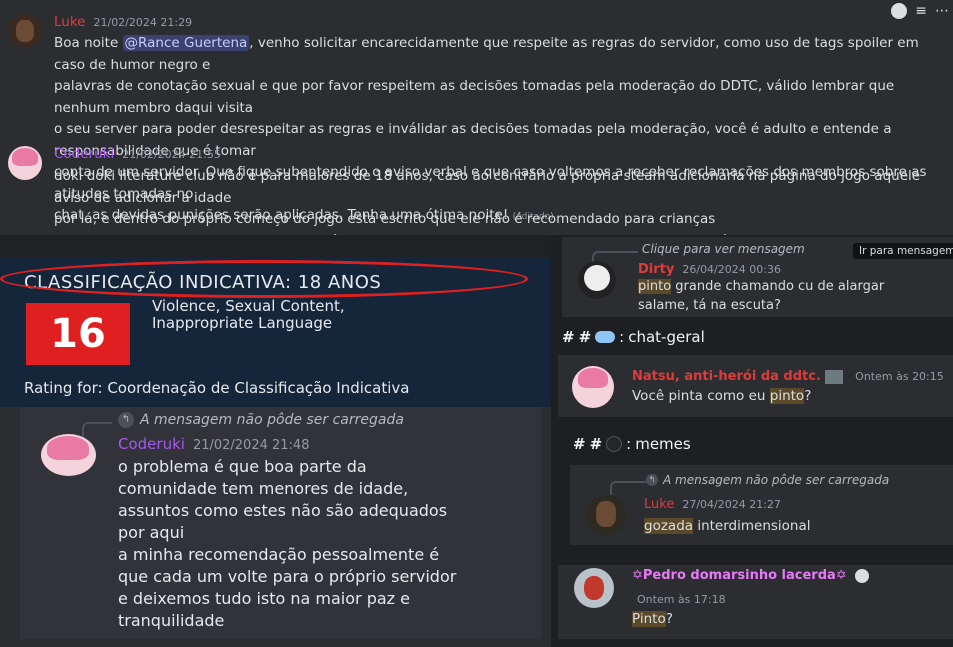 This screenshot has height=647, width=953. I want to click on message-header: Coderuki 21/02/2024 21:55, so click(137, 154).